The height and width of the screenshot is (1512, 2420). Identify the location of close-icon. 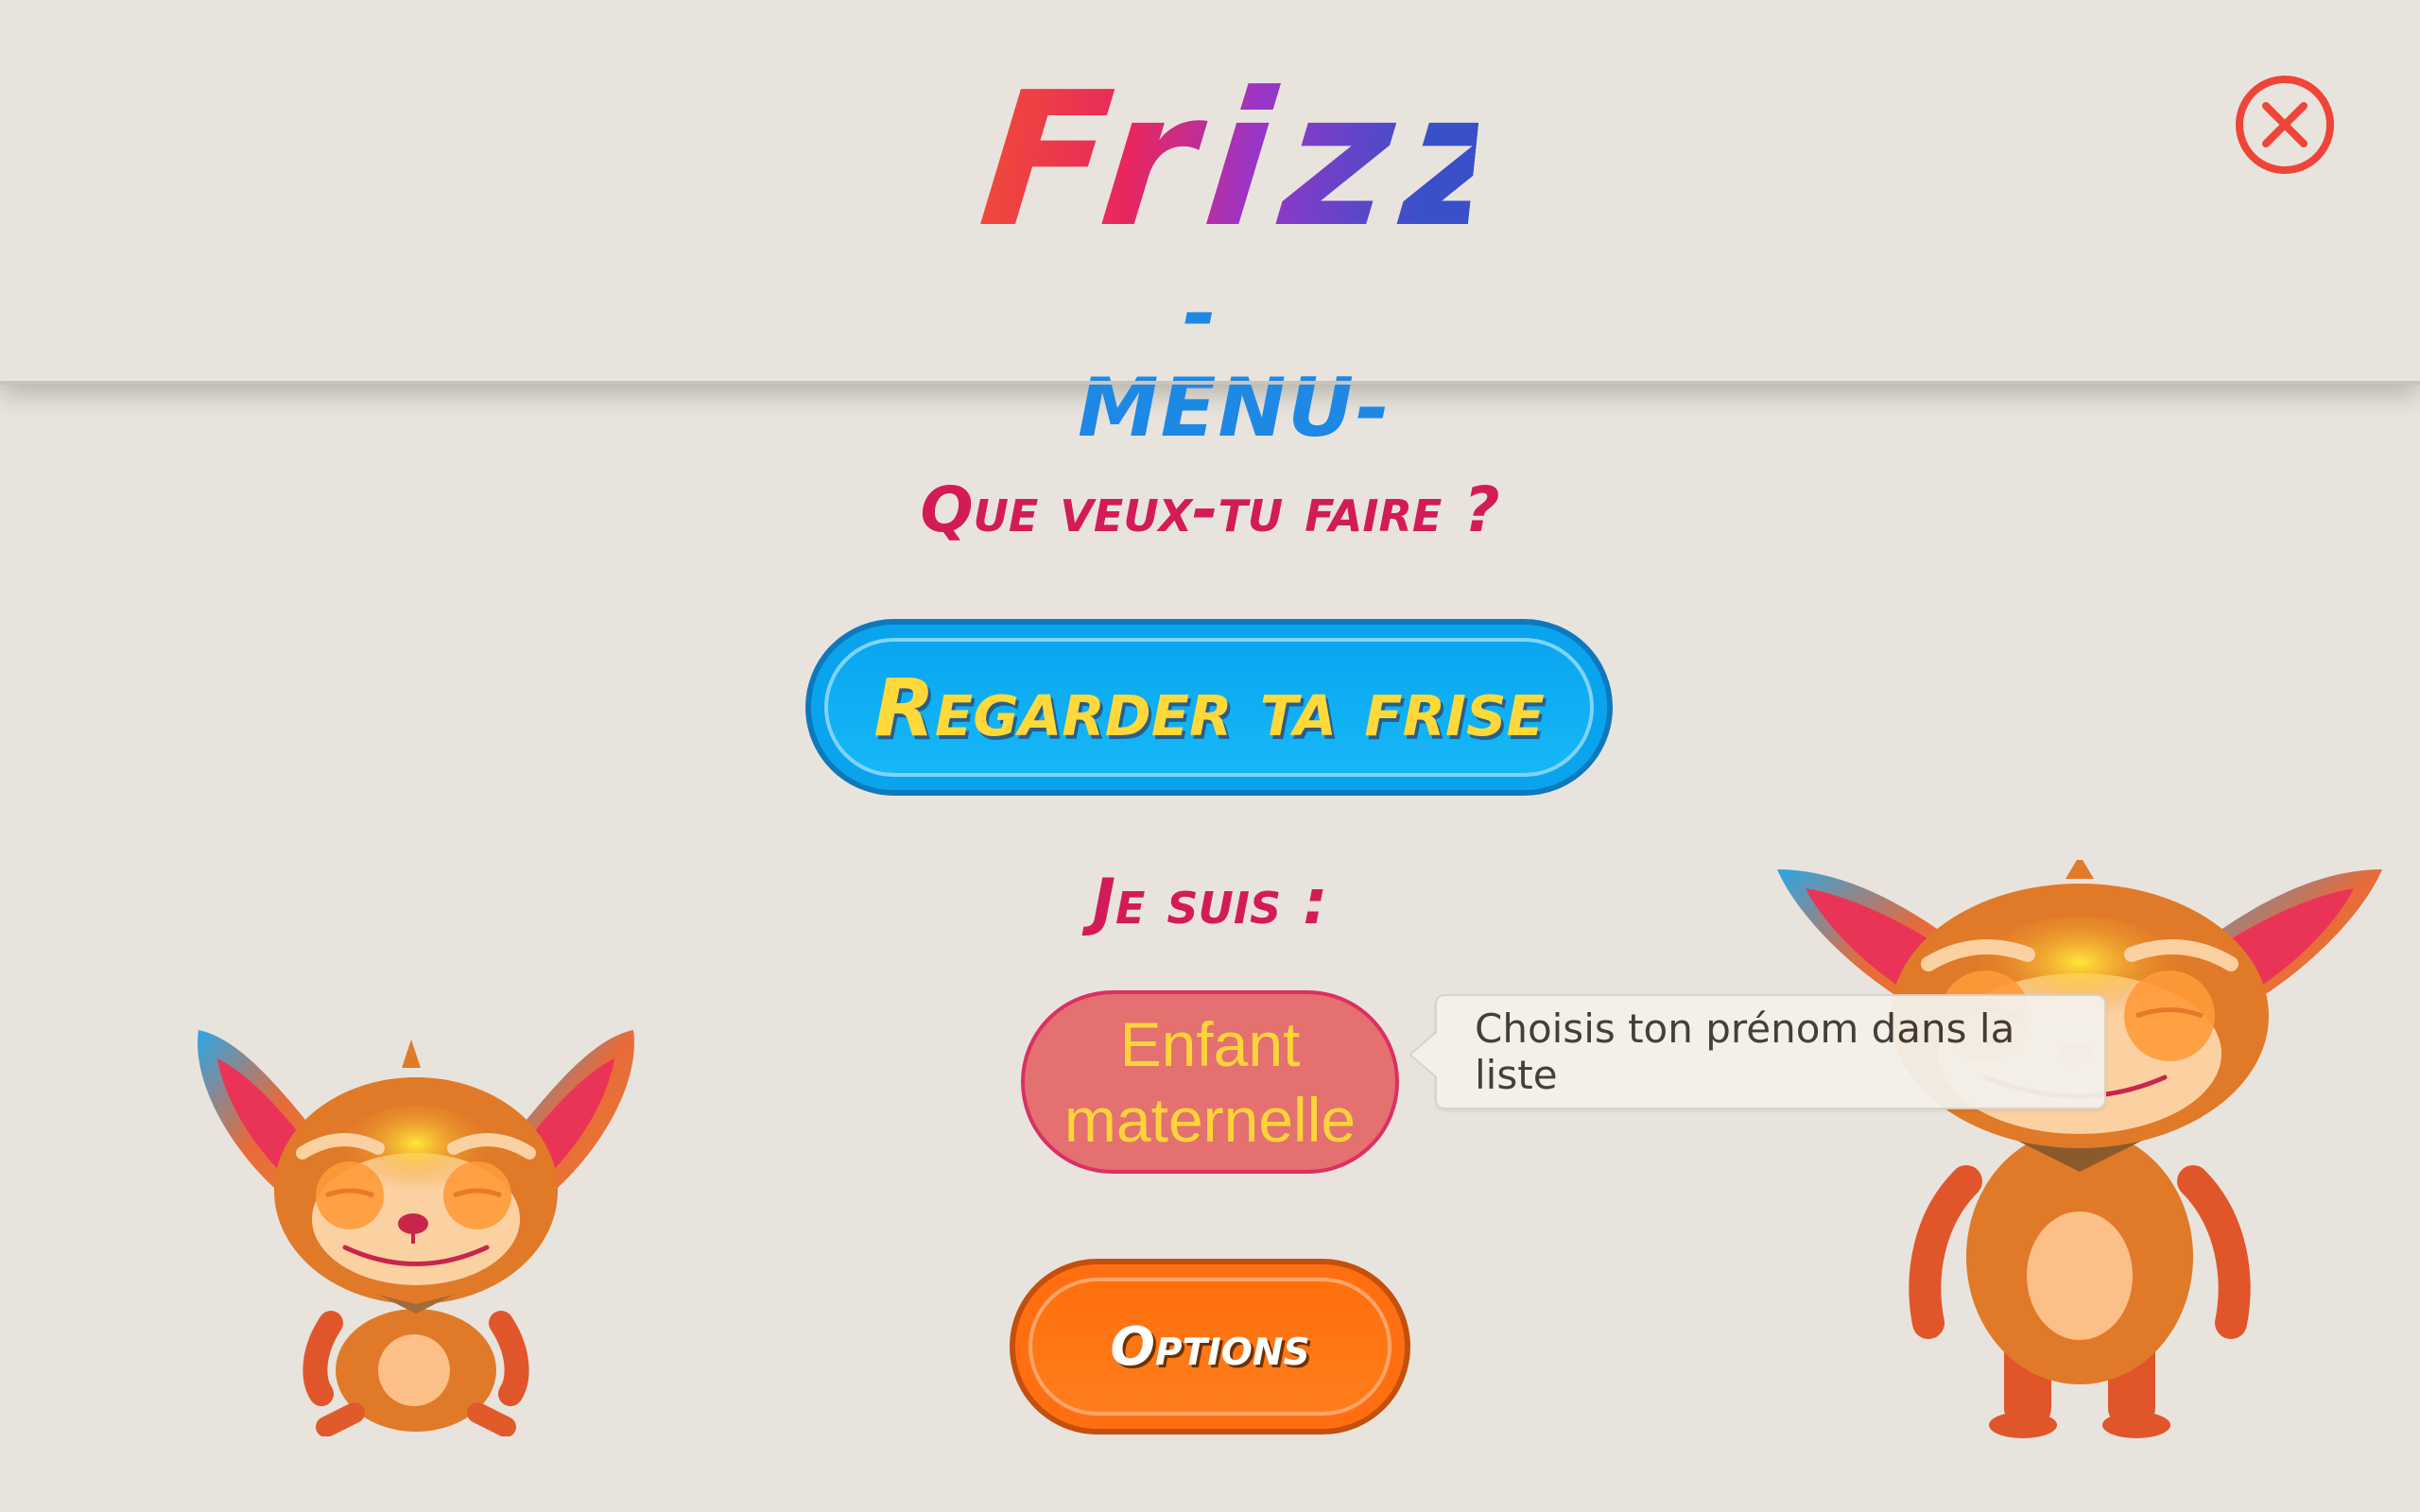
(2285, 124).